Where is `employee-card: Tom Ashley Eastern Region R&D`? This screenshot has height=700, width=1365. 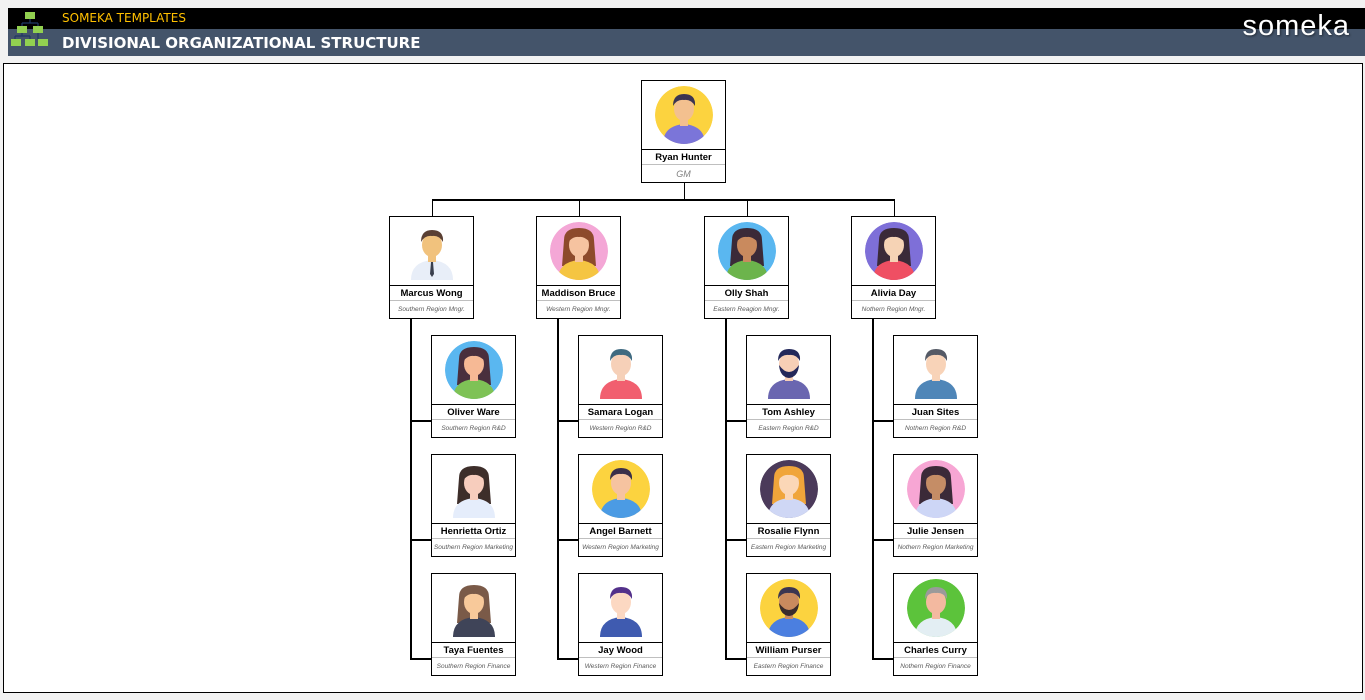 employee-card: Tom Ashley Eastern Region R&D is located at coordinates (788, 386).